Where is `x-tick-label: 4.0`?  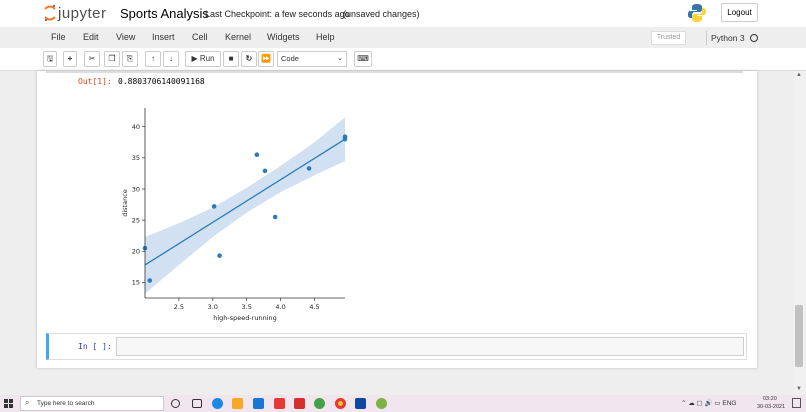 x-tick-label: 4.0 is located at coordinates (280, 307).